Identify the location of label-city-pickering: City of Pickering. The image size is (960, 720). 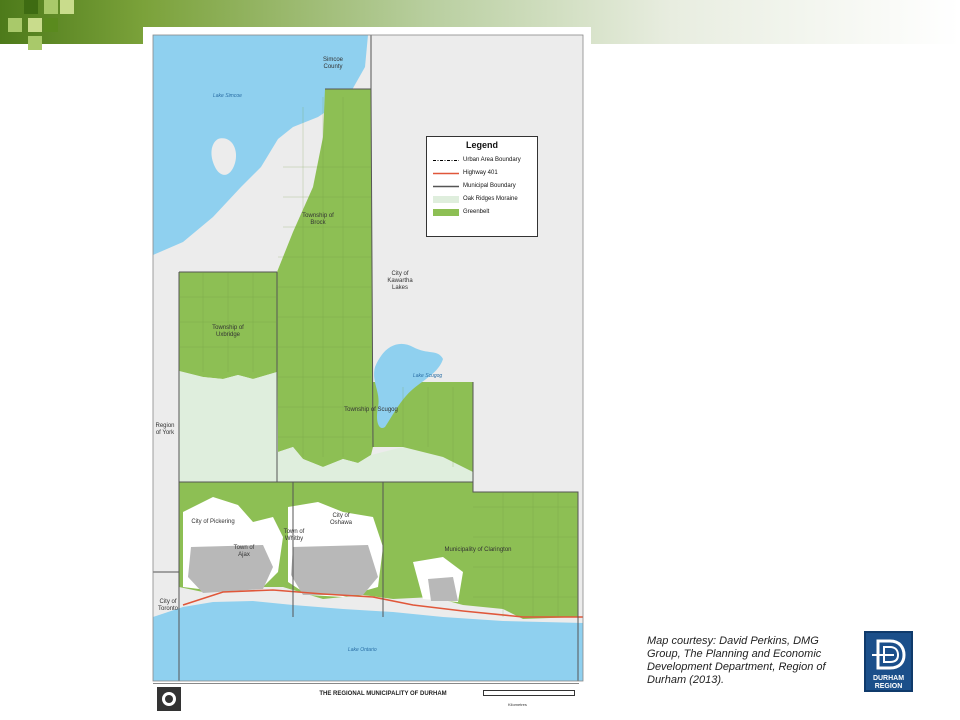
(213, 522).